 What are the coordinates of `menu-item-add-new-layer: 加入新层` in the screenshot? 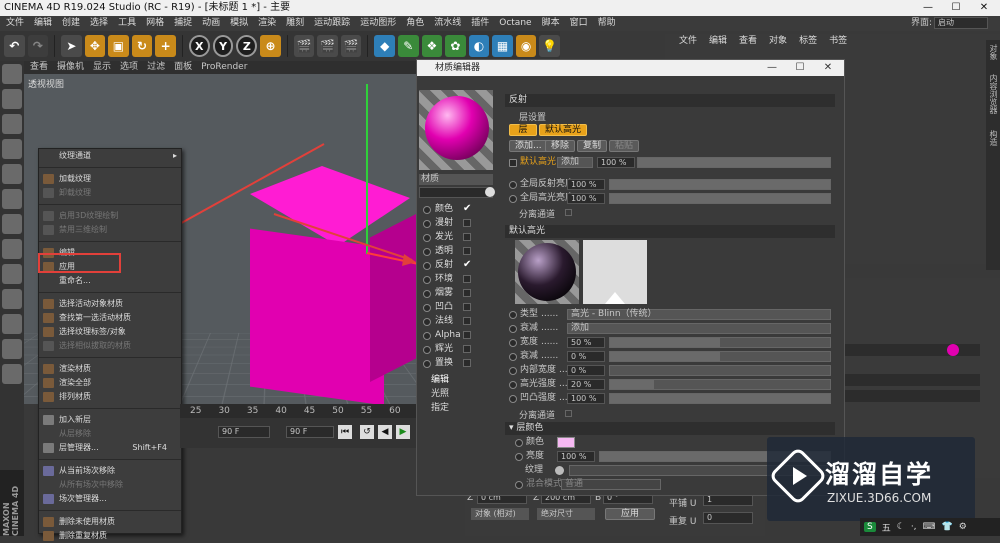 It's located at (110, 420).